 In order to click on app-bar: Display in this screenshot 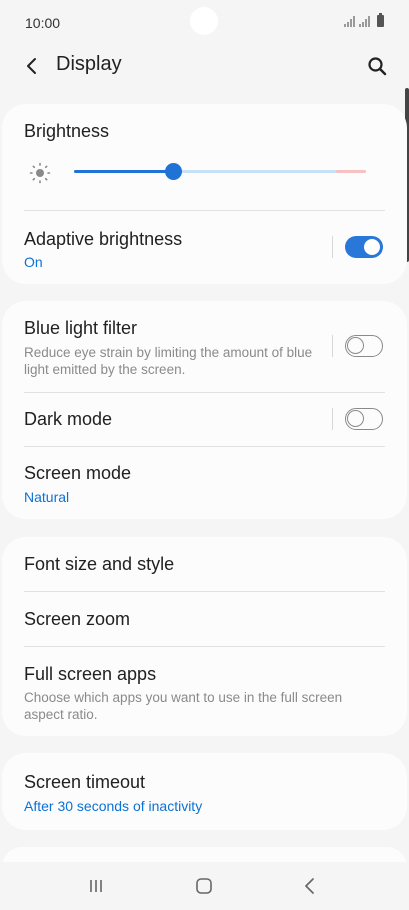, I will do `click(204, 65)`.